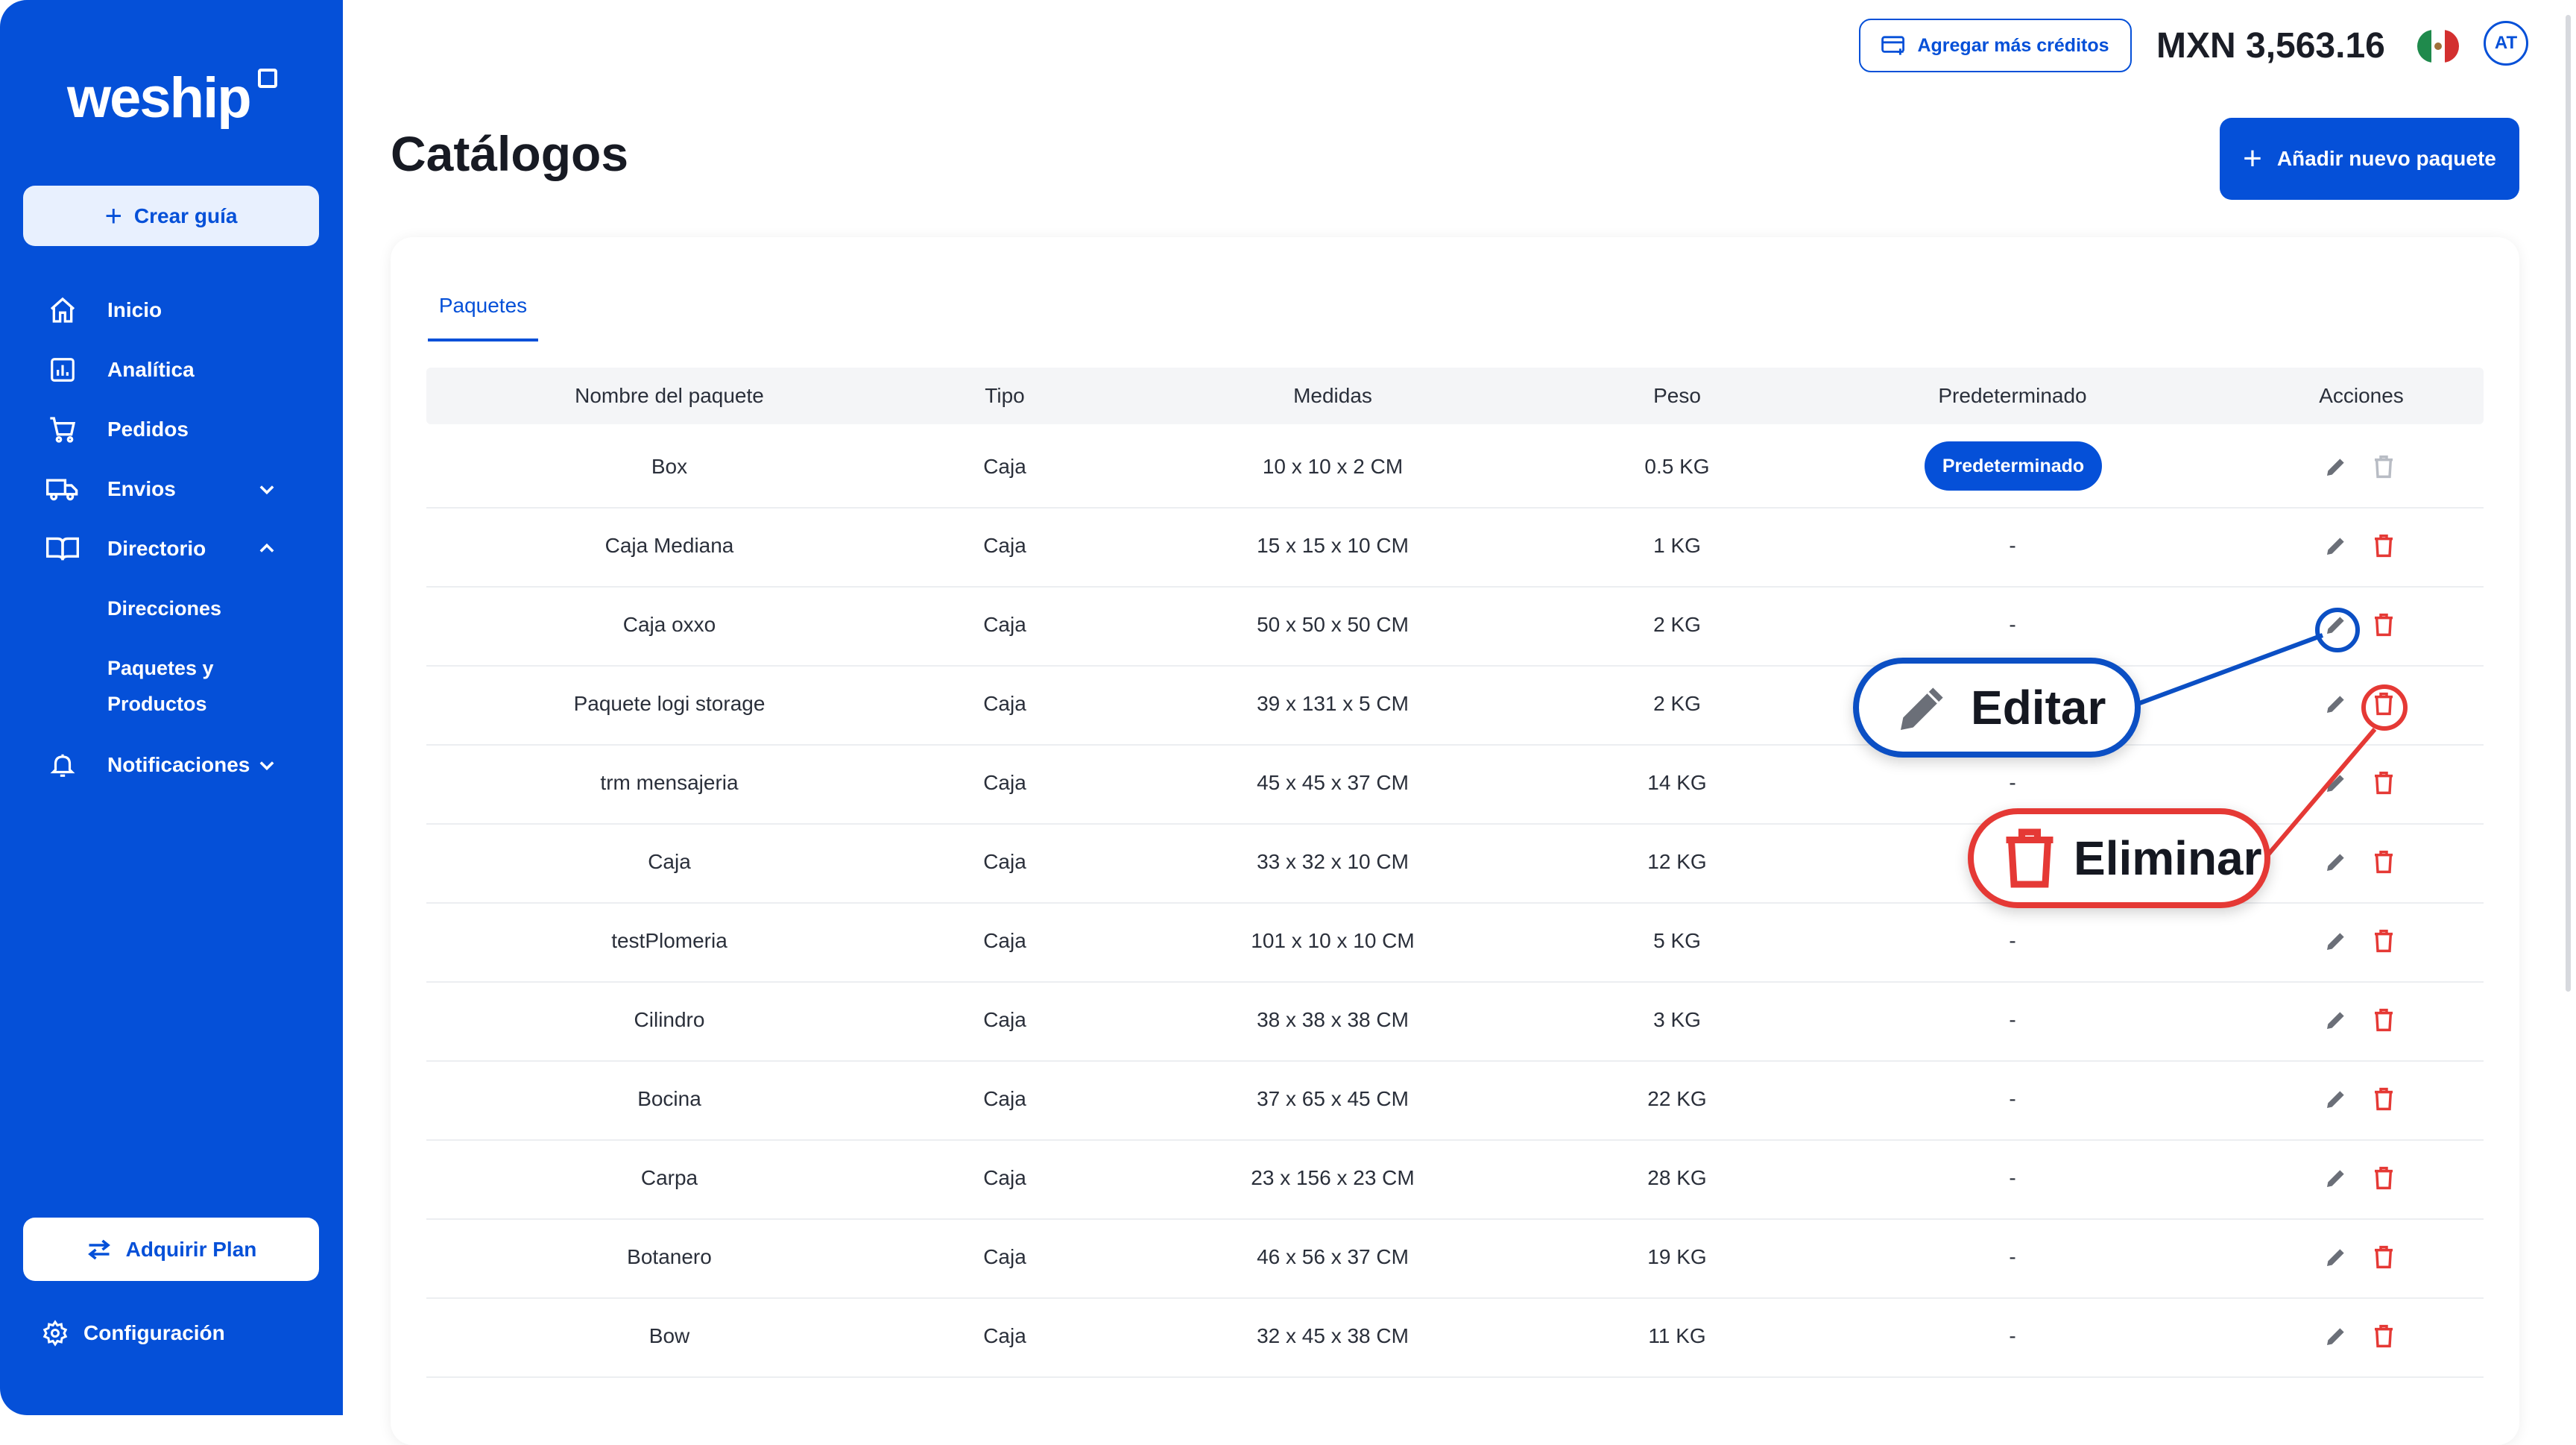 The height and width of the screenshot is (1445, 2576). Describe the element at coordinates (2230, 669) in the screenshot. I see `edit-connector-line` at that location.